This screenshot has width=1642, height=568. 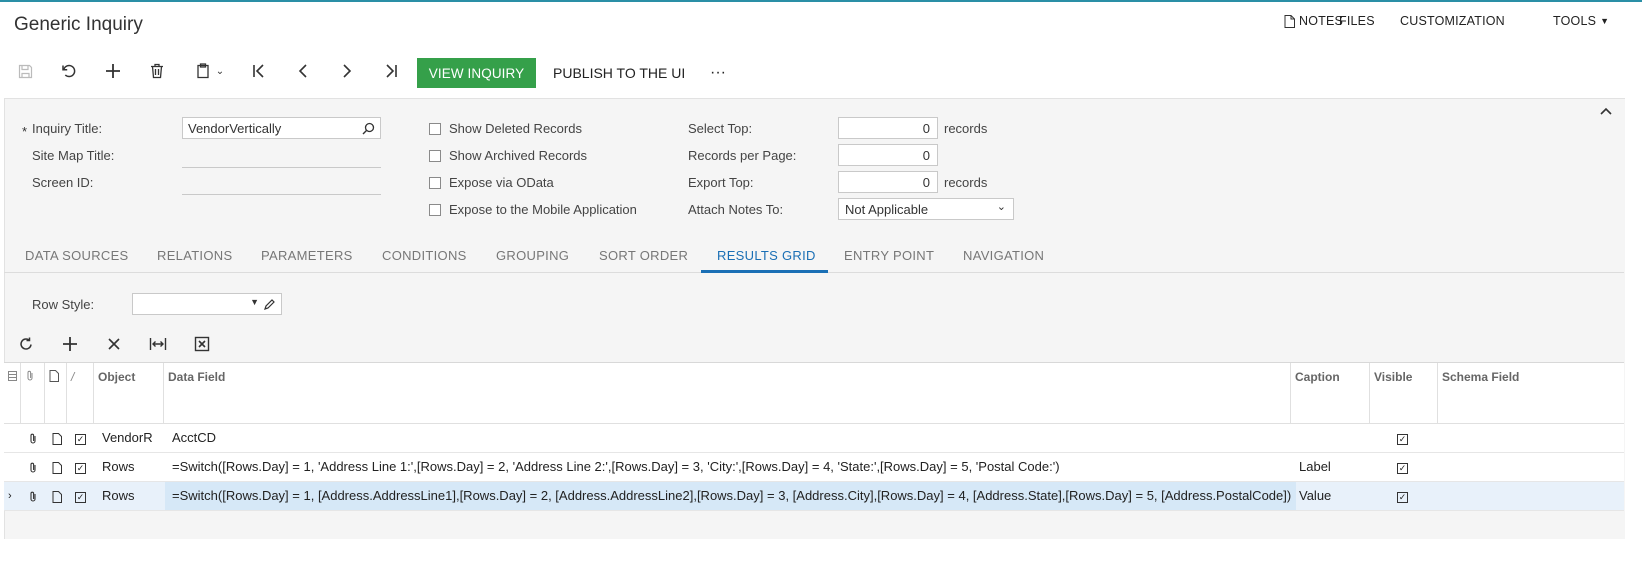 What do you see at coordinates (476, 73) in the screenshot?
I see `view-inquiry-button: VIEW INQUIRY` at bounding box center [476, 73].